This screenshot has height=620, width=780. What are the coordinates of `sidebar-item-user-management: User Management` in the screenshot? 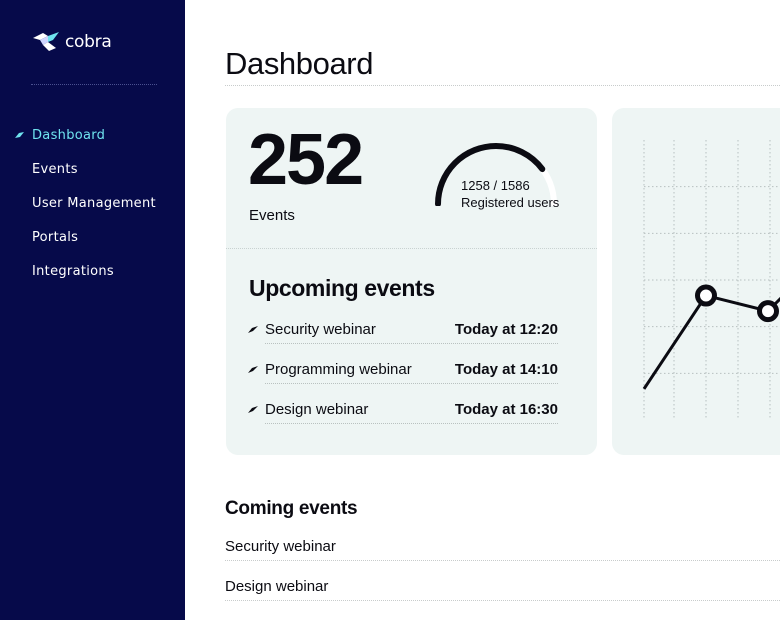 It's located at (92, 203).